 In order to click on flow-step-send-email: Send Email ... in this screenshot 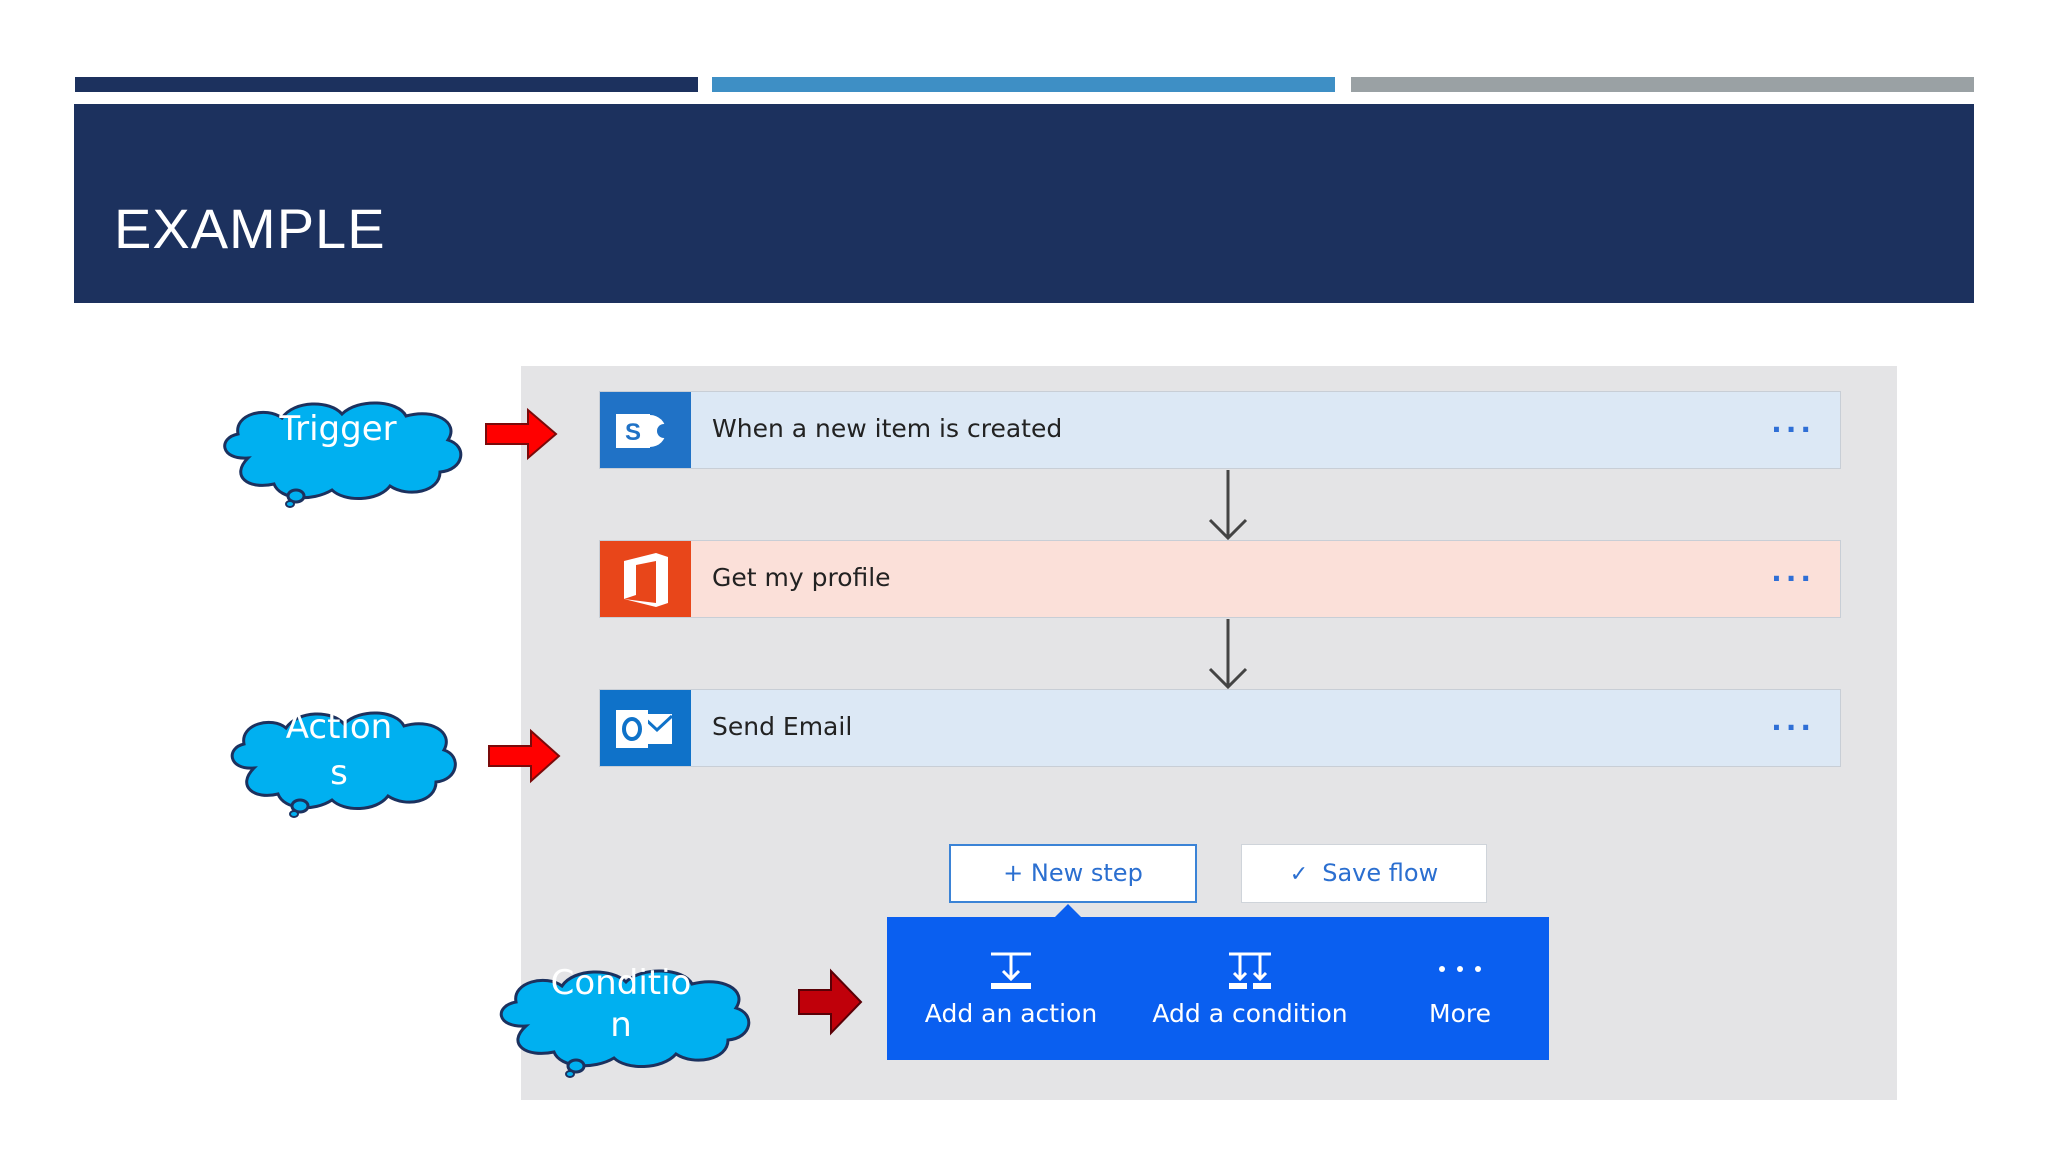, I will do `click(1220, 728)`.